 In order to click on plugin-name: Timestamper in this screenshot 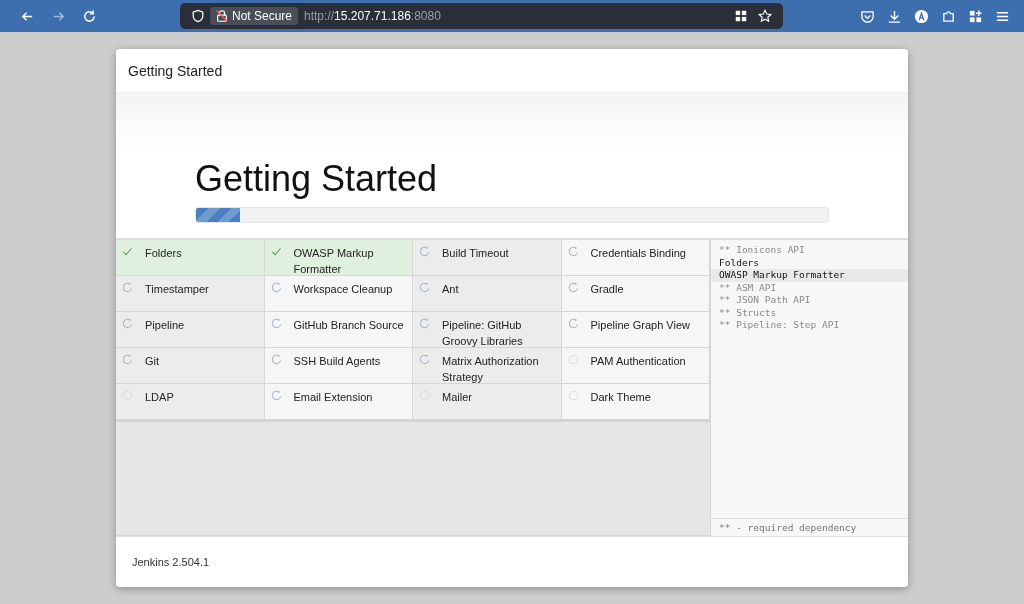, I will do `click(177, 289)`.